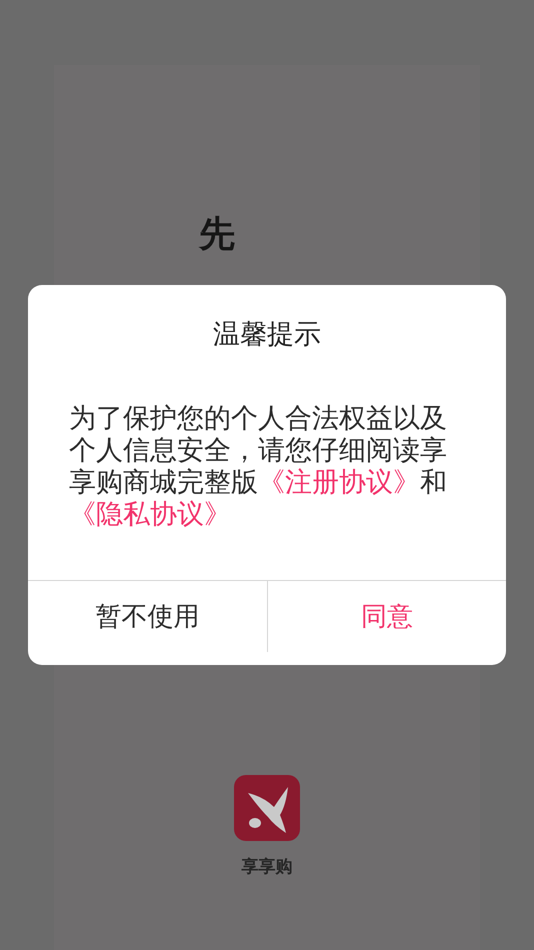 The height and width of the screenshot is (950, 534). Describe the element at coordinates (267, 808) in the screenshot. I see `app-logo-icon` at that location.